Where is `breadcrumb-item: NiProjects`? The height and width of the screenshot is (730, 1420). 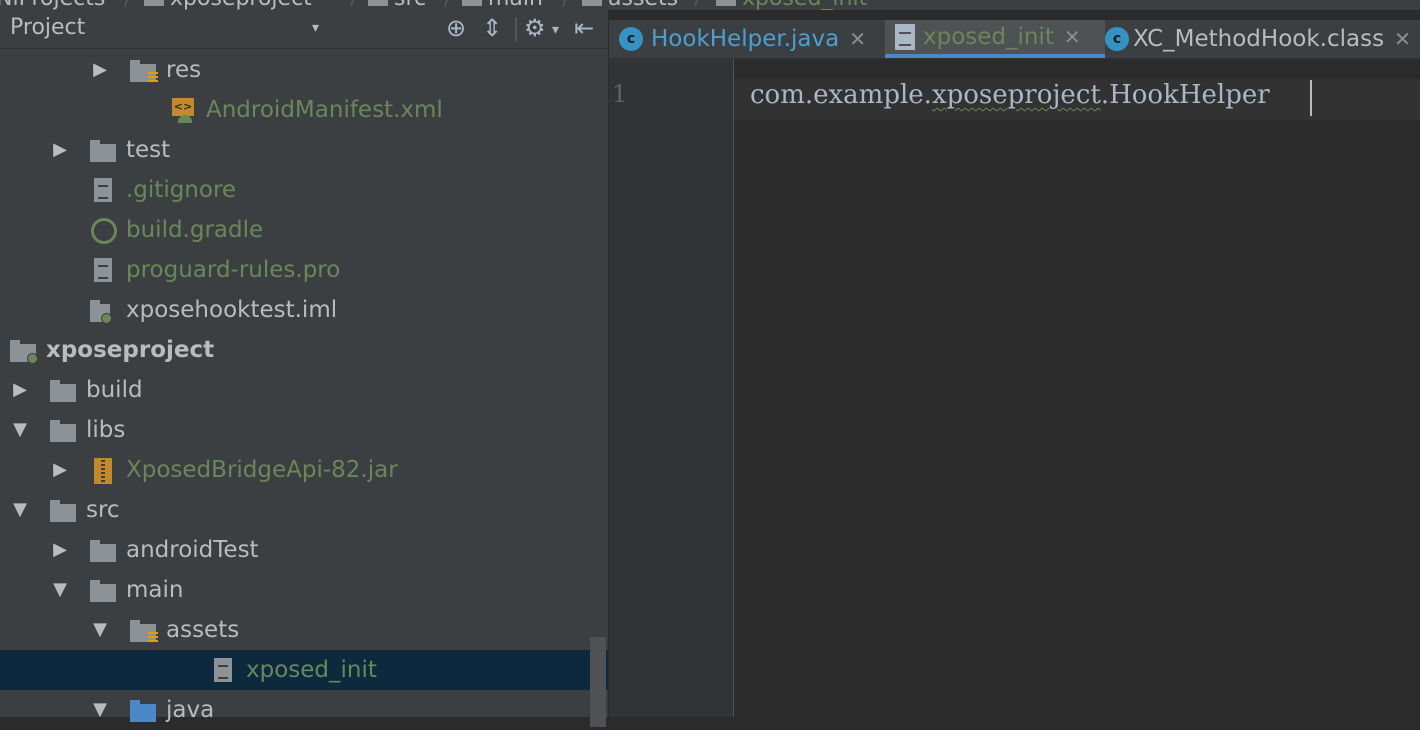
breadcrumb-item: NiProjects is located at coordinates (52, 5).